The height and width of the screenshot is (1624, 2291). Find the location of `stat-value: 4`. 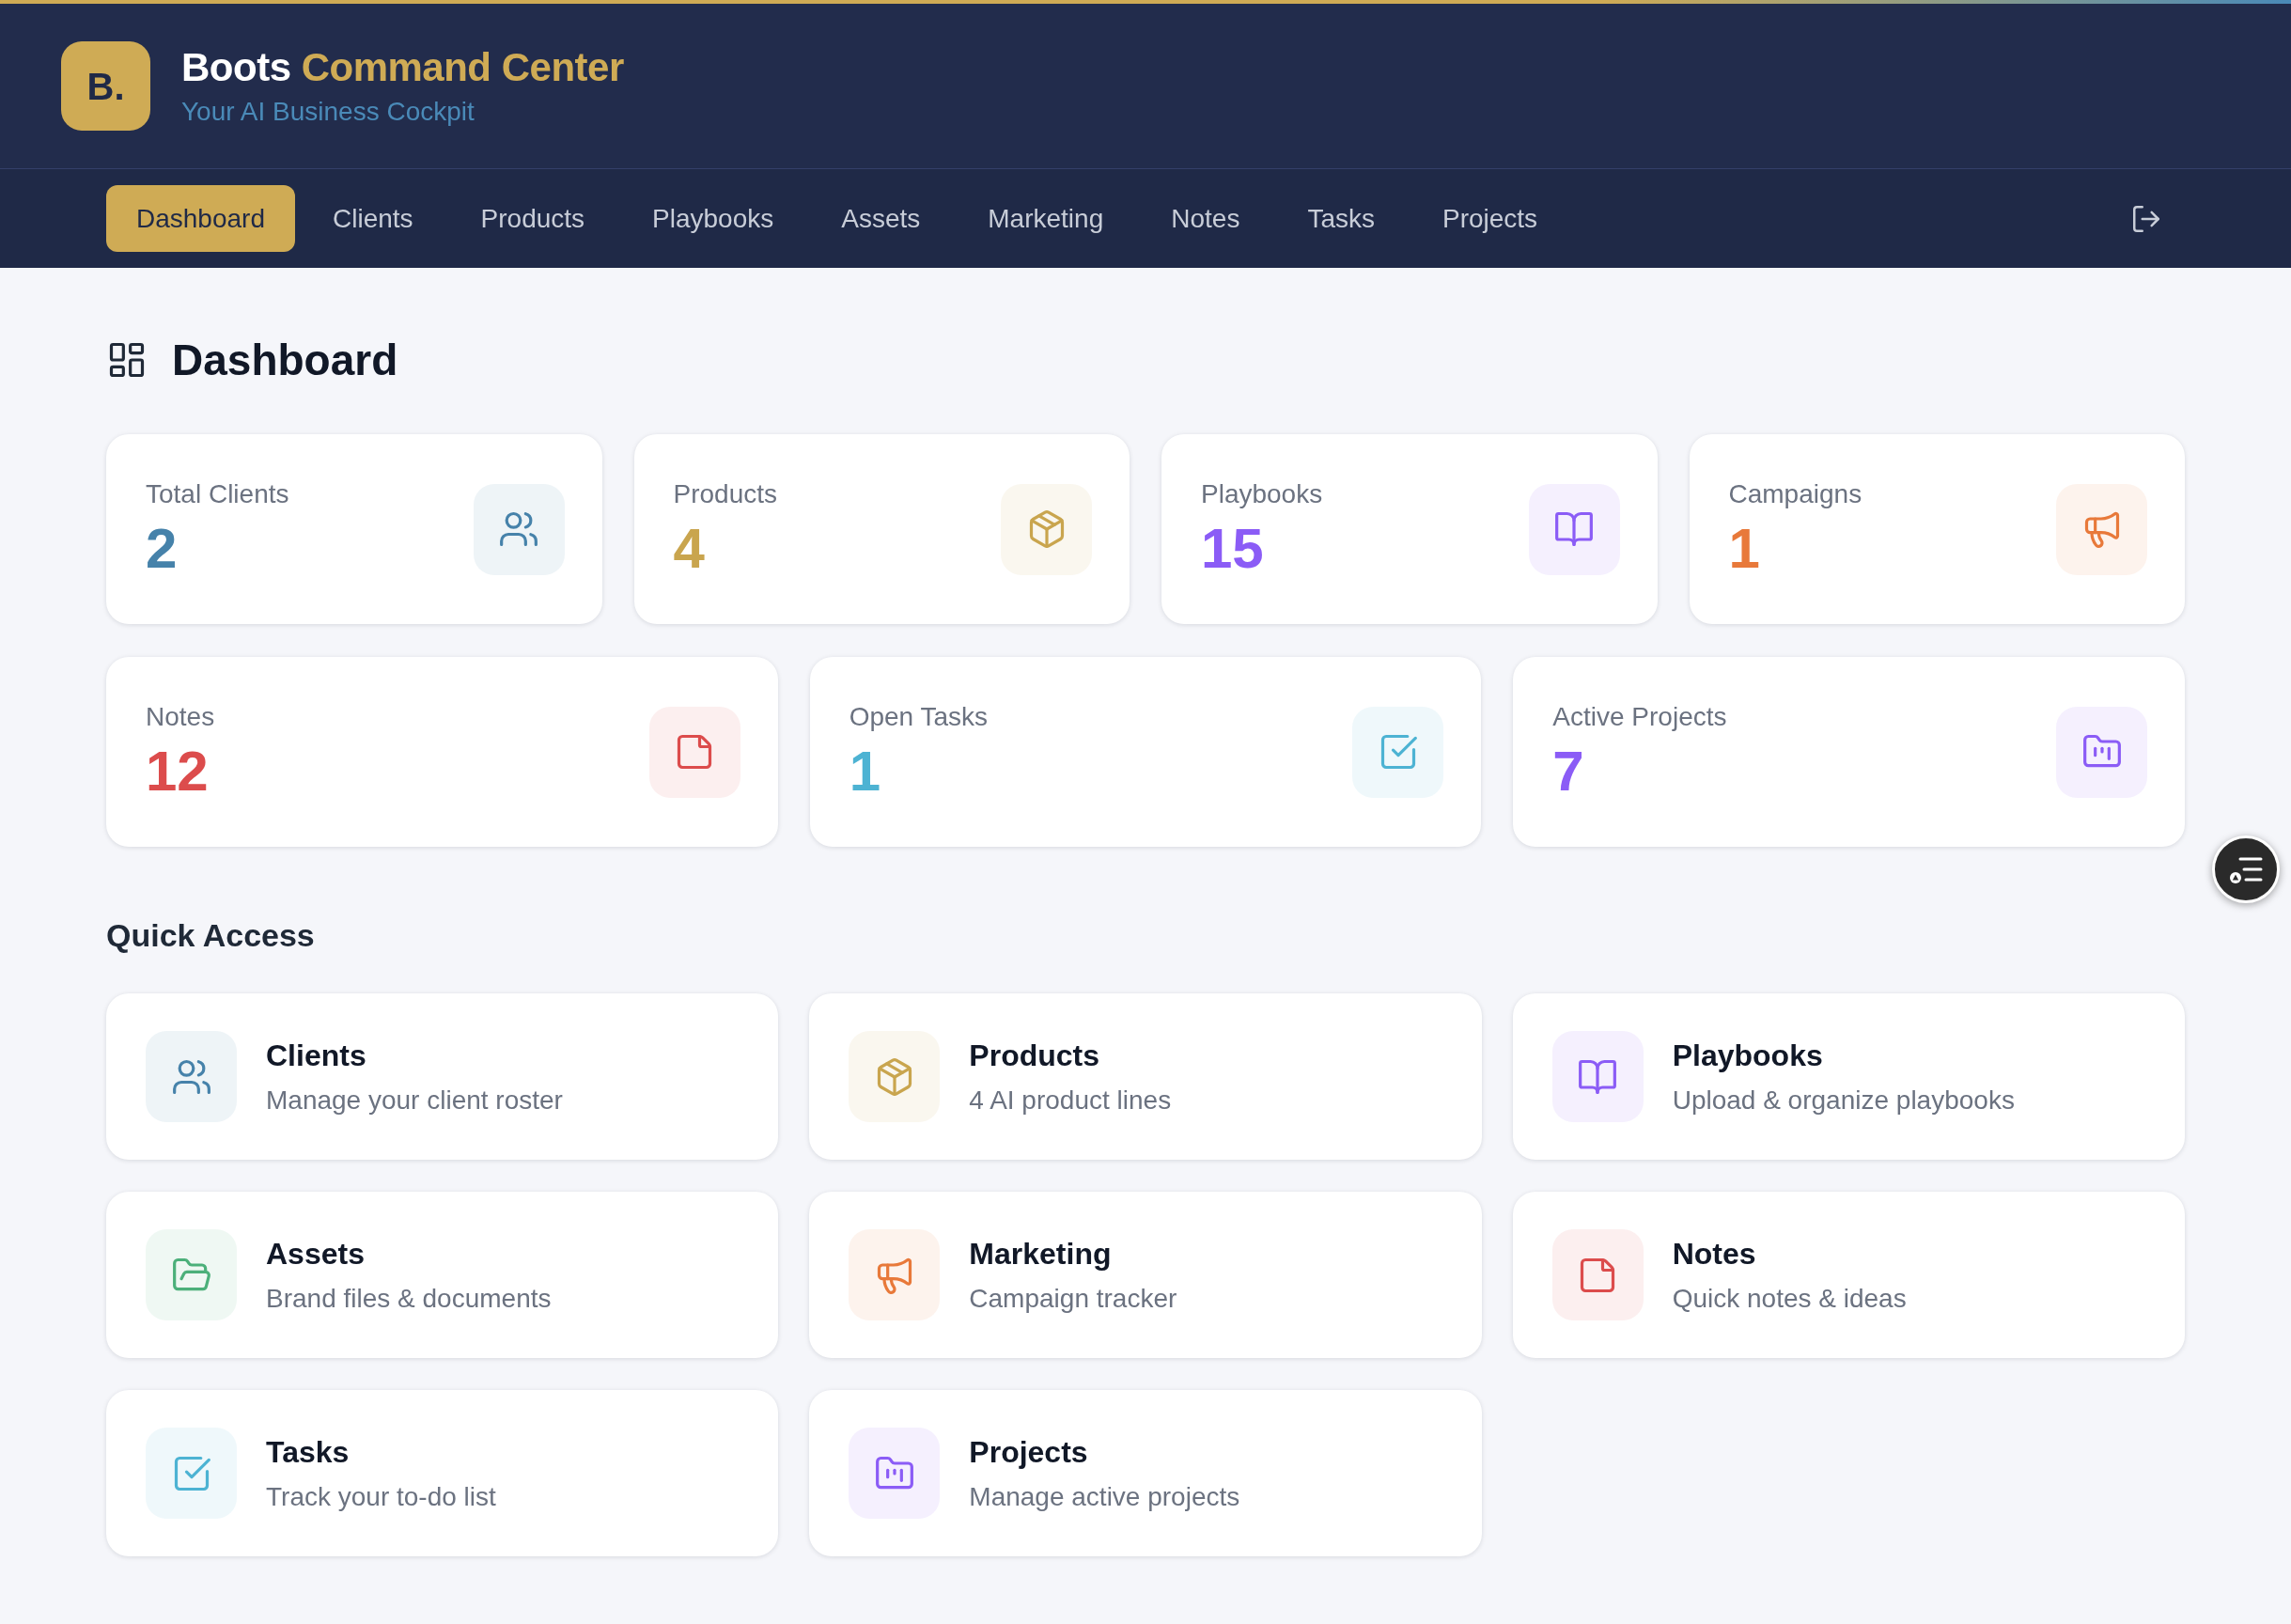

stat-value: 4 is located at coordinates (689, 549).